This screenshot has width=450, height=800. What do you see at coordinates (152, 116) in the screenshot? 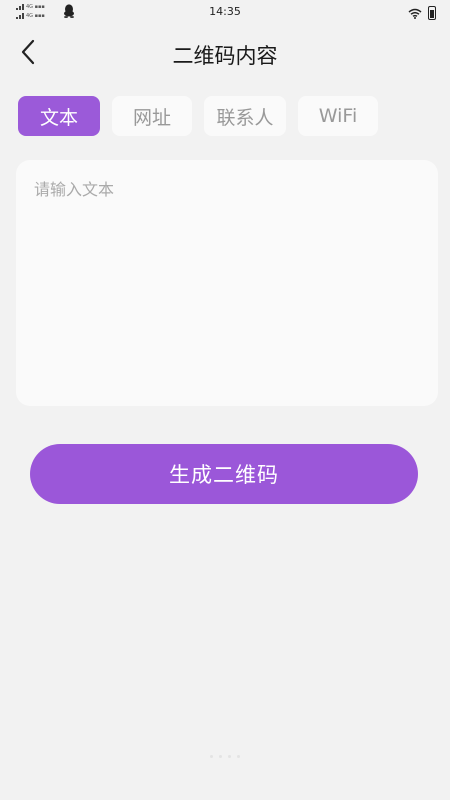
I see `tab-url: 网址` at bounding box center [152, 116].